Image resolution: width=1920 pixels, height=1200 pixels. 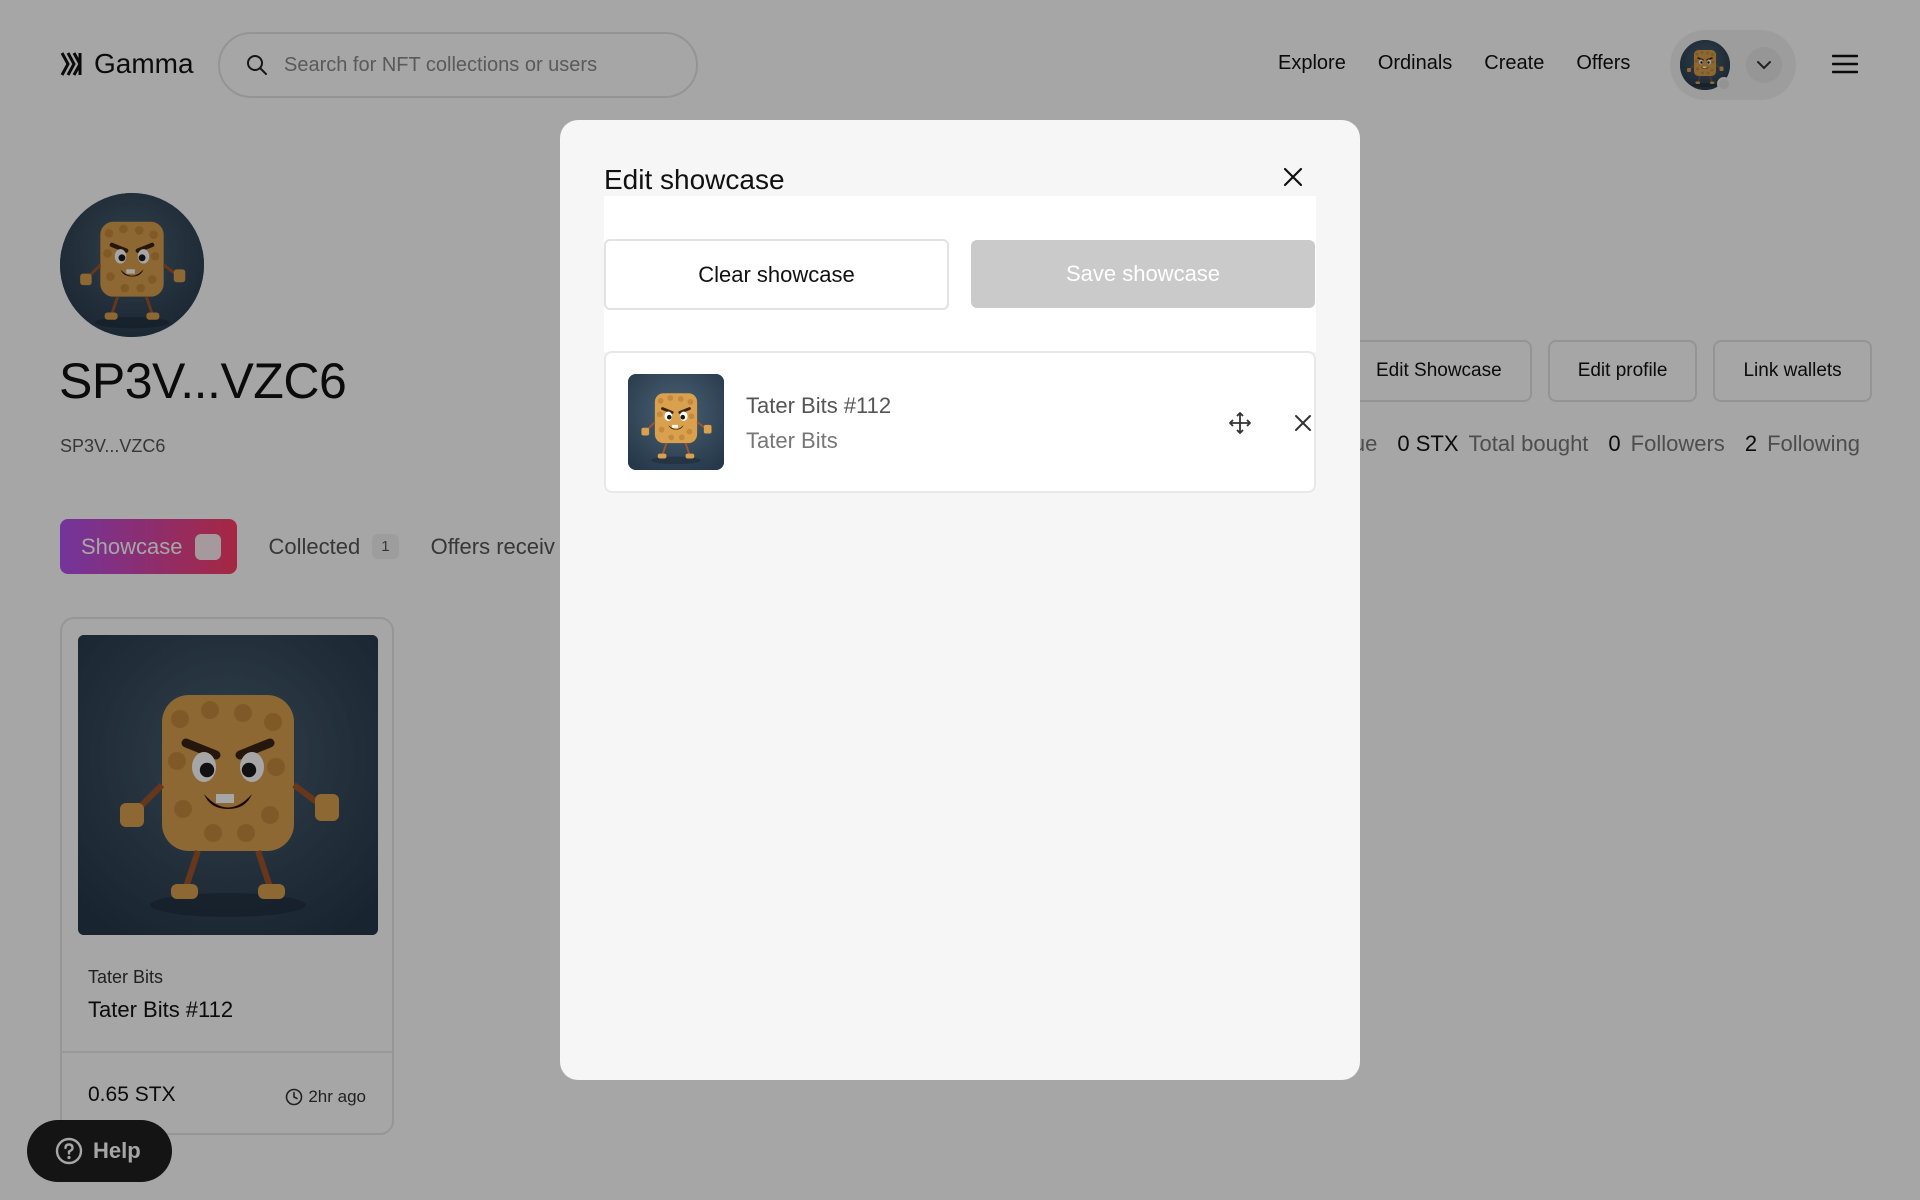 I want to click on showcase-item-title: Tater Bits #112, so click(x=819, y=405).